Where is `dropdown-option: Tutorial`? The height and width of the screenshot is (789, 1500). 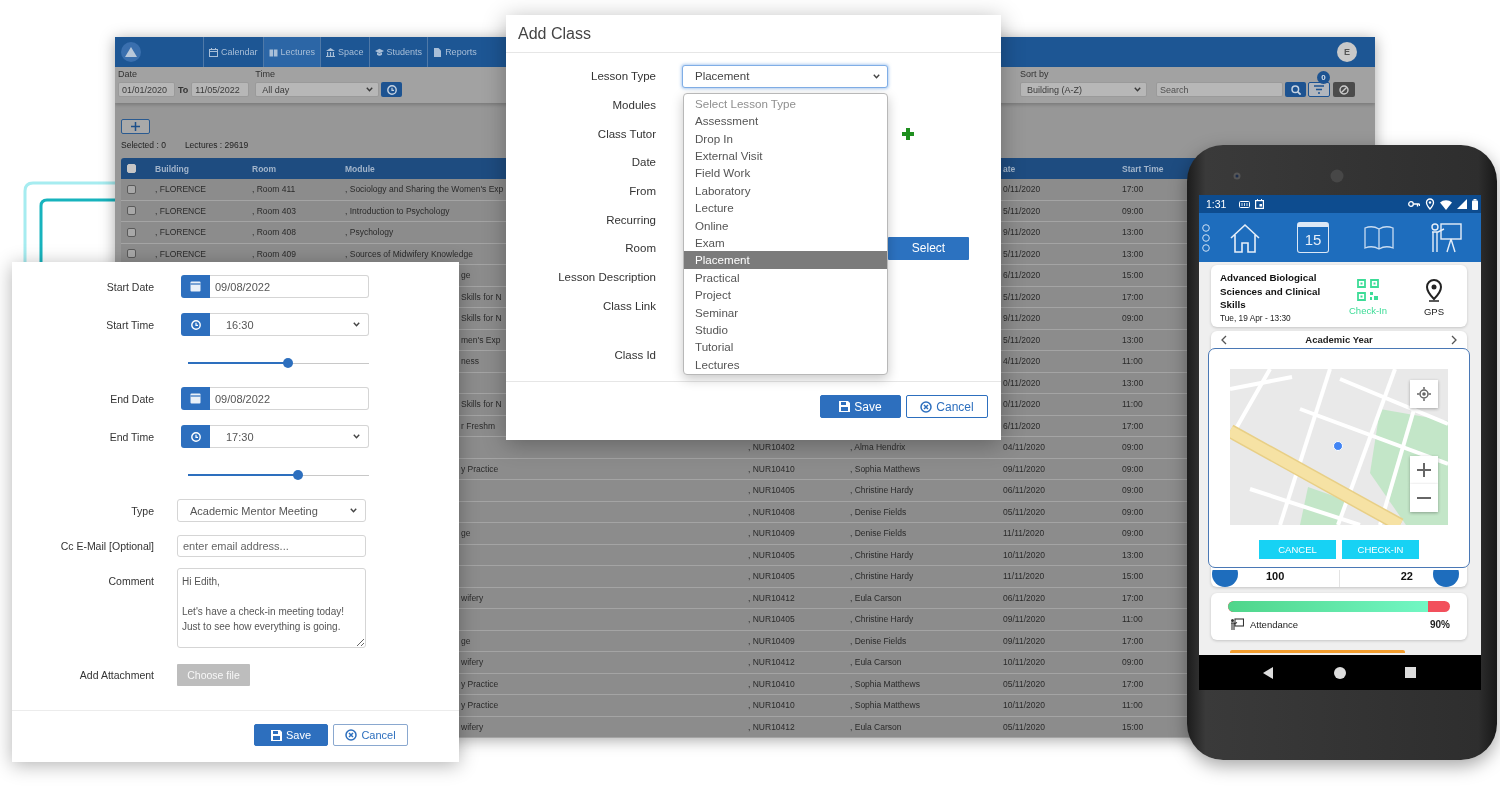 dropdown-option: Tutorial is located at coordinates (785, 347).